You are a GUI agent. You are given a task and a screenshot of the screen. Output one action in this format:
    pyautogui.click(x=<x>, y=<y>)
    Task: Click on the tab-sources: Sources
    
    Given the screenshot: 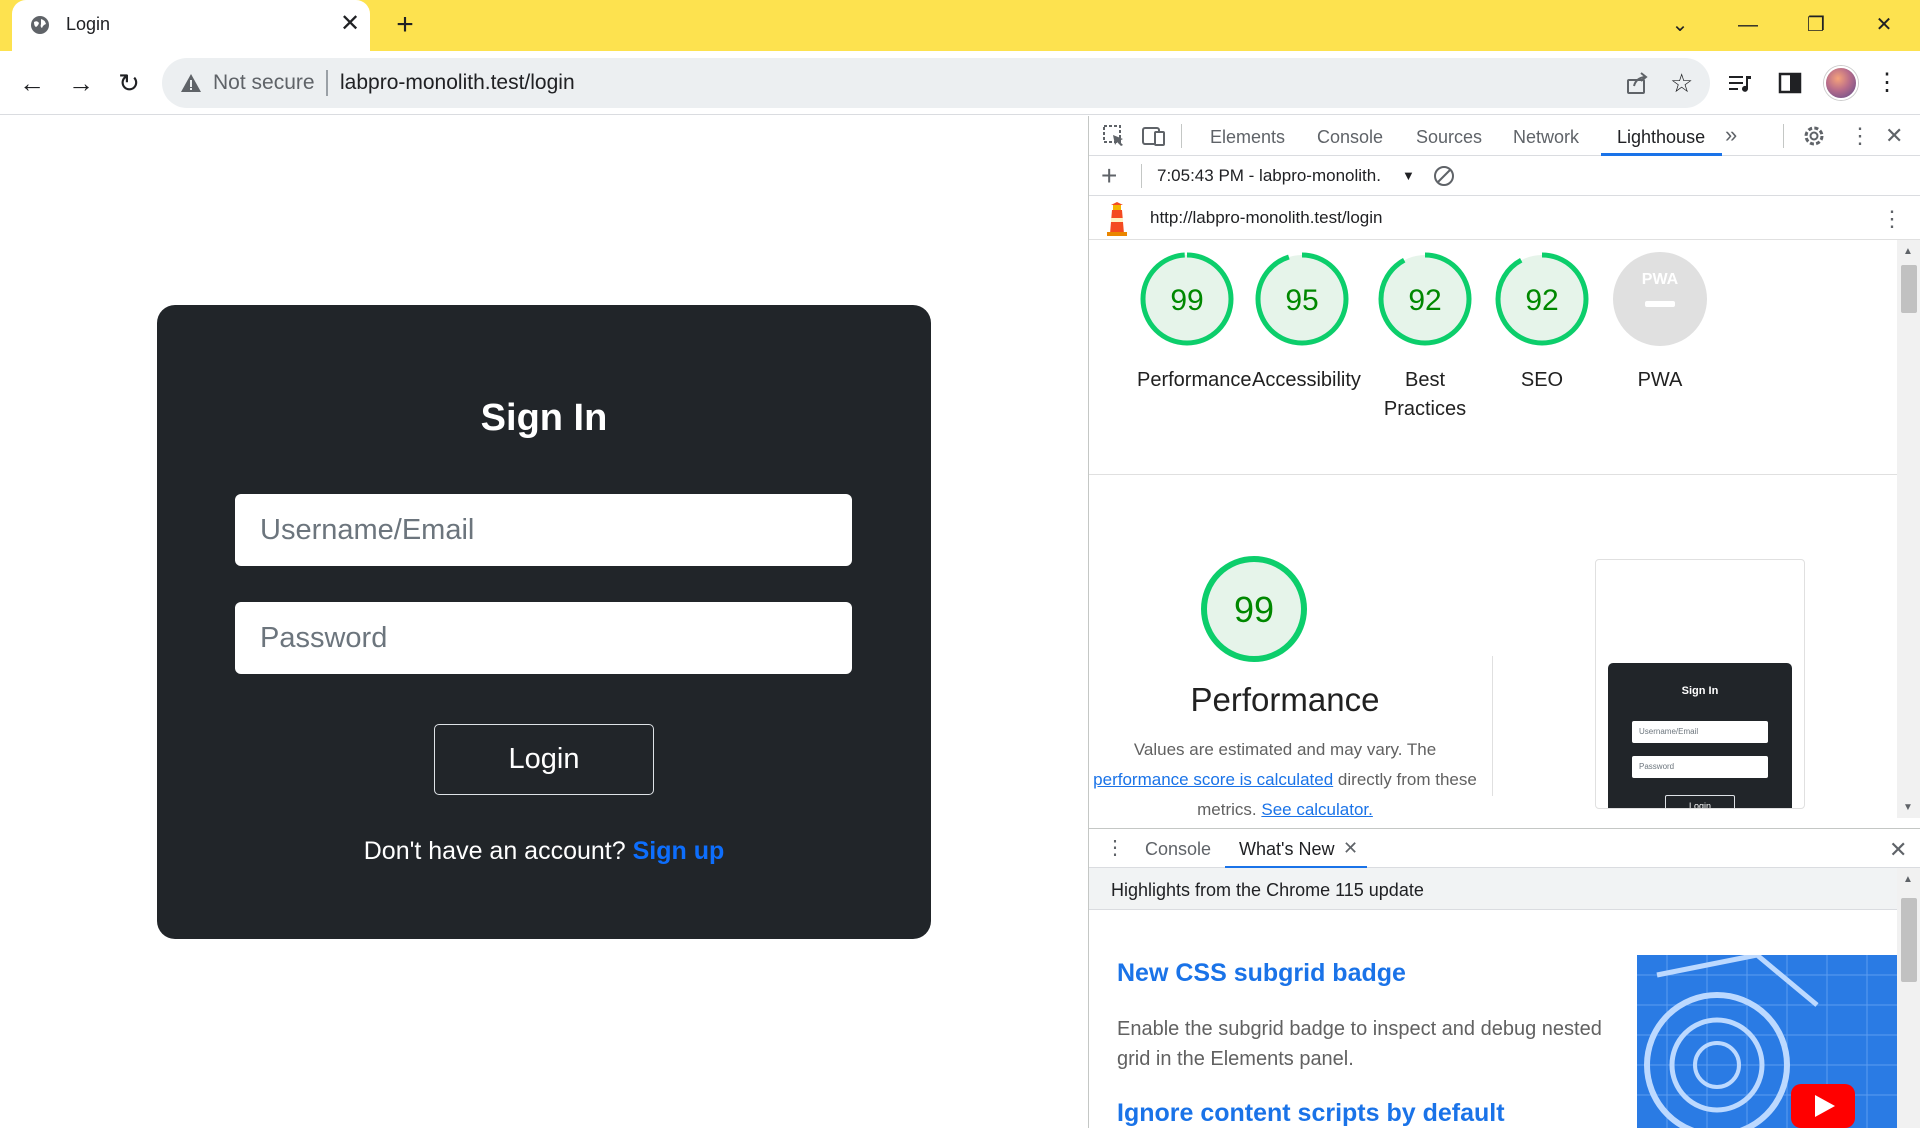 What is the action you would take?
    pyautogui.click(x=1449, y=137)
    